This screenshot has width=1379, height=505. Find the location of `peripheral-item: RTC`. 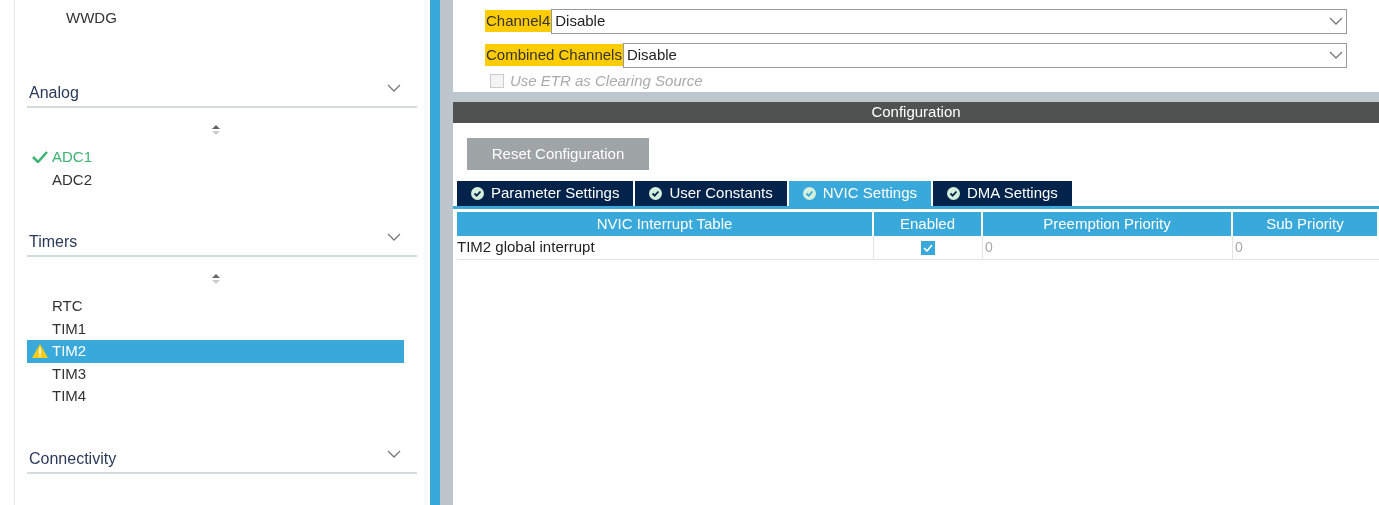

peripheral-item: RTC is located at coordinates (215, 306).